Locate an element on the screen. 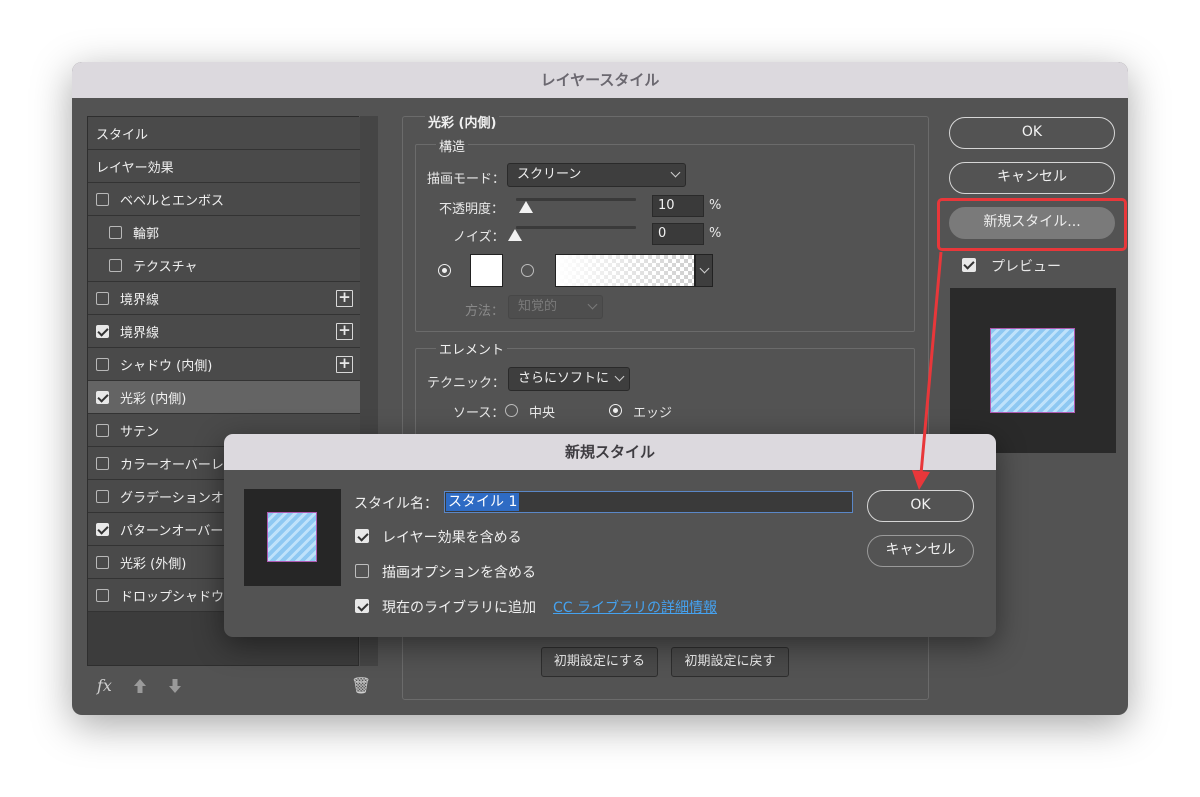 The image size is (1200, 797). list-item-layer-effects: レイヤー効果 is located at coordinates (224, 166).